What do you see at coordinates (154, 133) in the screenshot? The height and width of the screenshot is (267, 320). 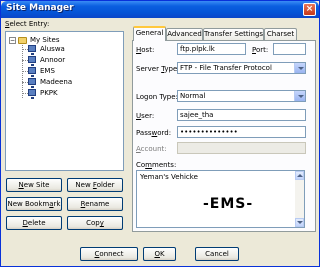 I see `password-label: Password:` at bounding box center [154, 133].